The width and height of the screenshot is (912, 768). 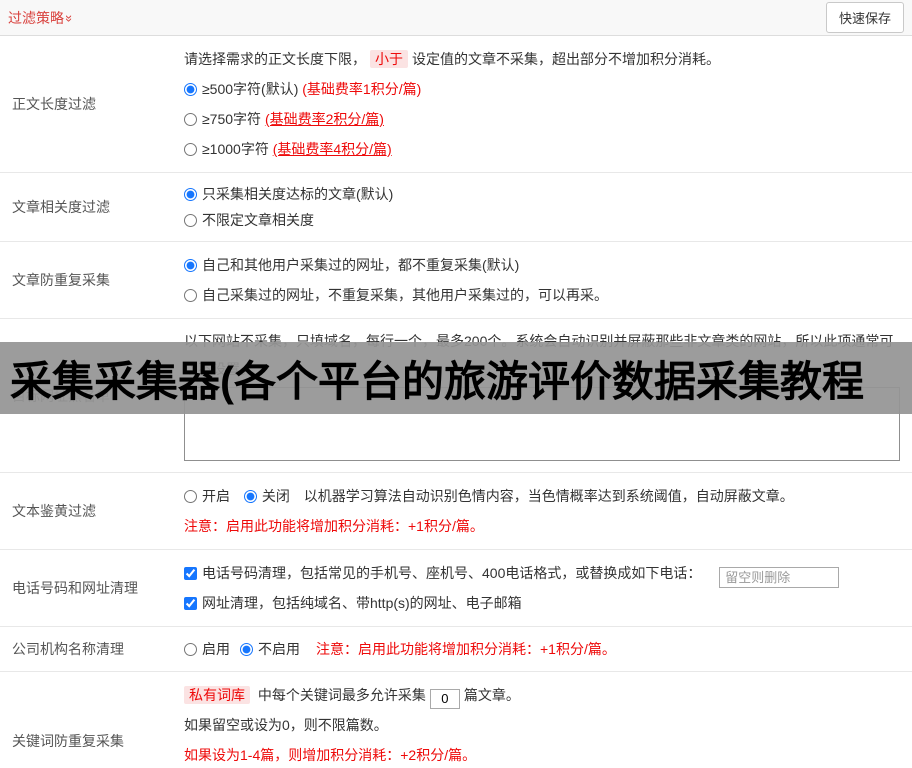 I want to click on radio-option-750-chars: ≥750字符 (基础费率2积分/篇), so click(x=544, y=119).